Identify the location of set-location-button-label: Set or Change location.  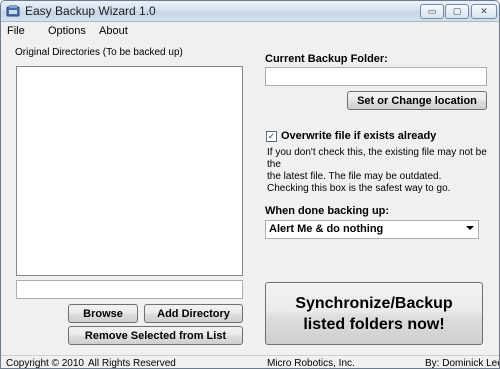
(417, 100).